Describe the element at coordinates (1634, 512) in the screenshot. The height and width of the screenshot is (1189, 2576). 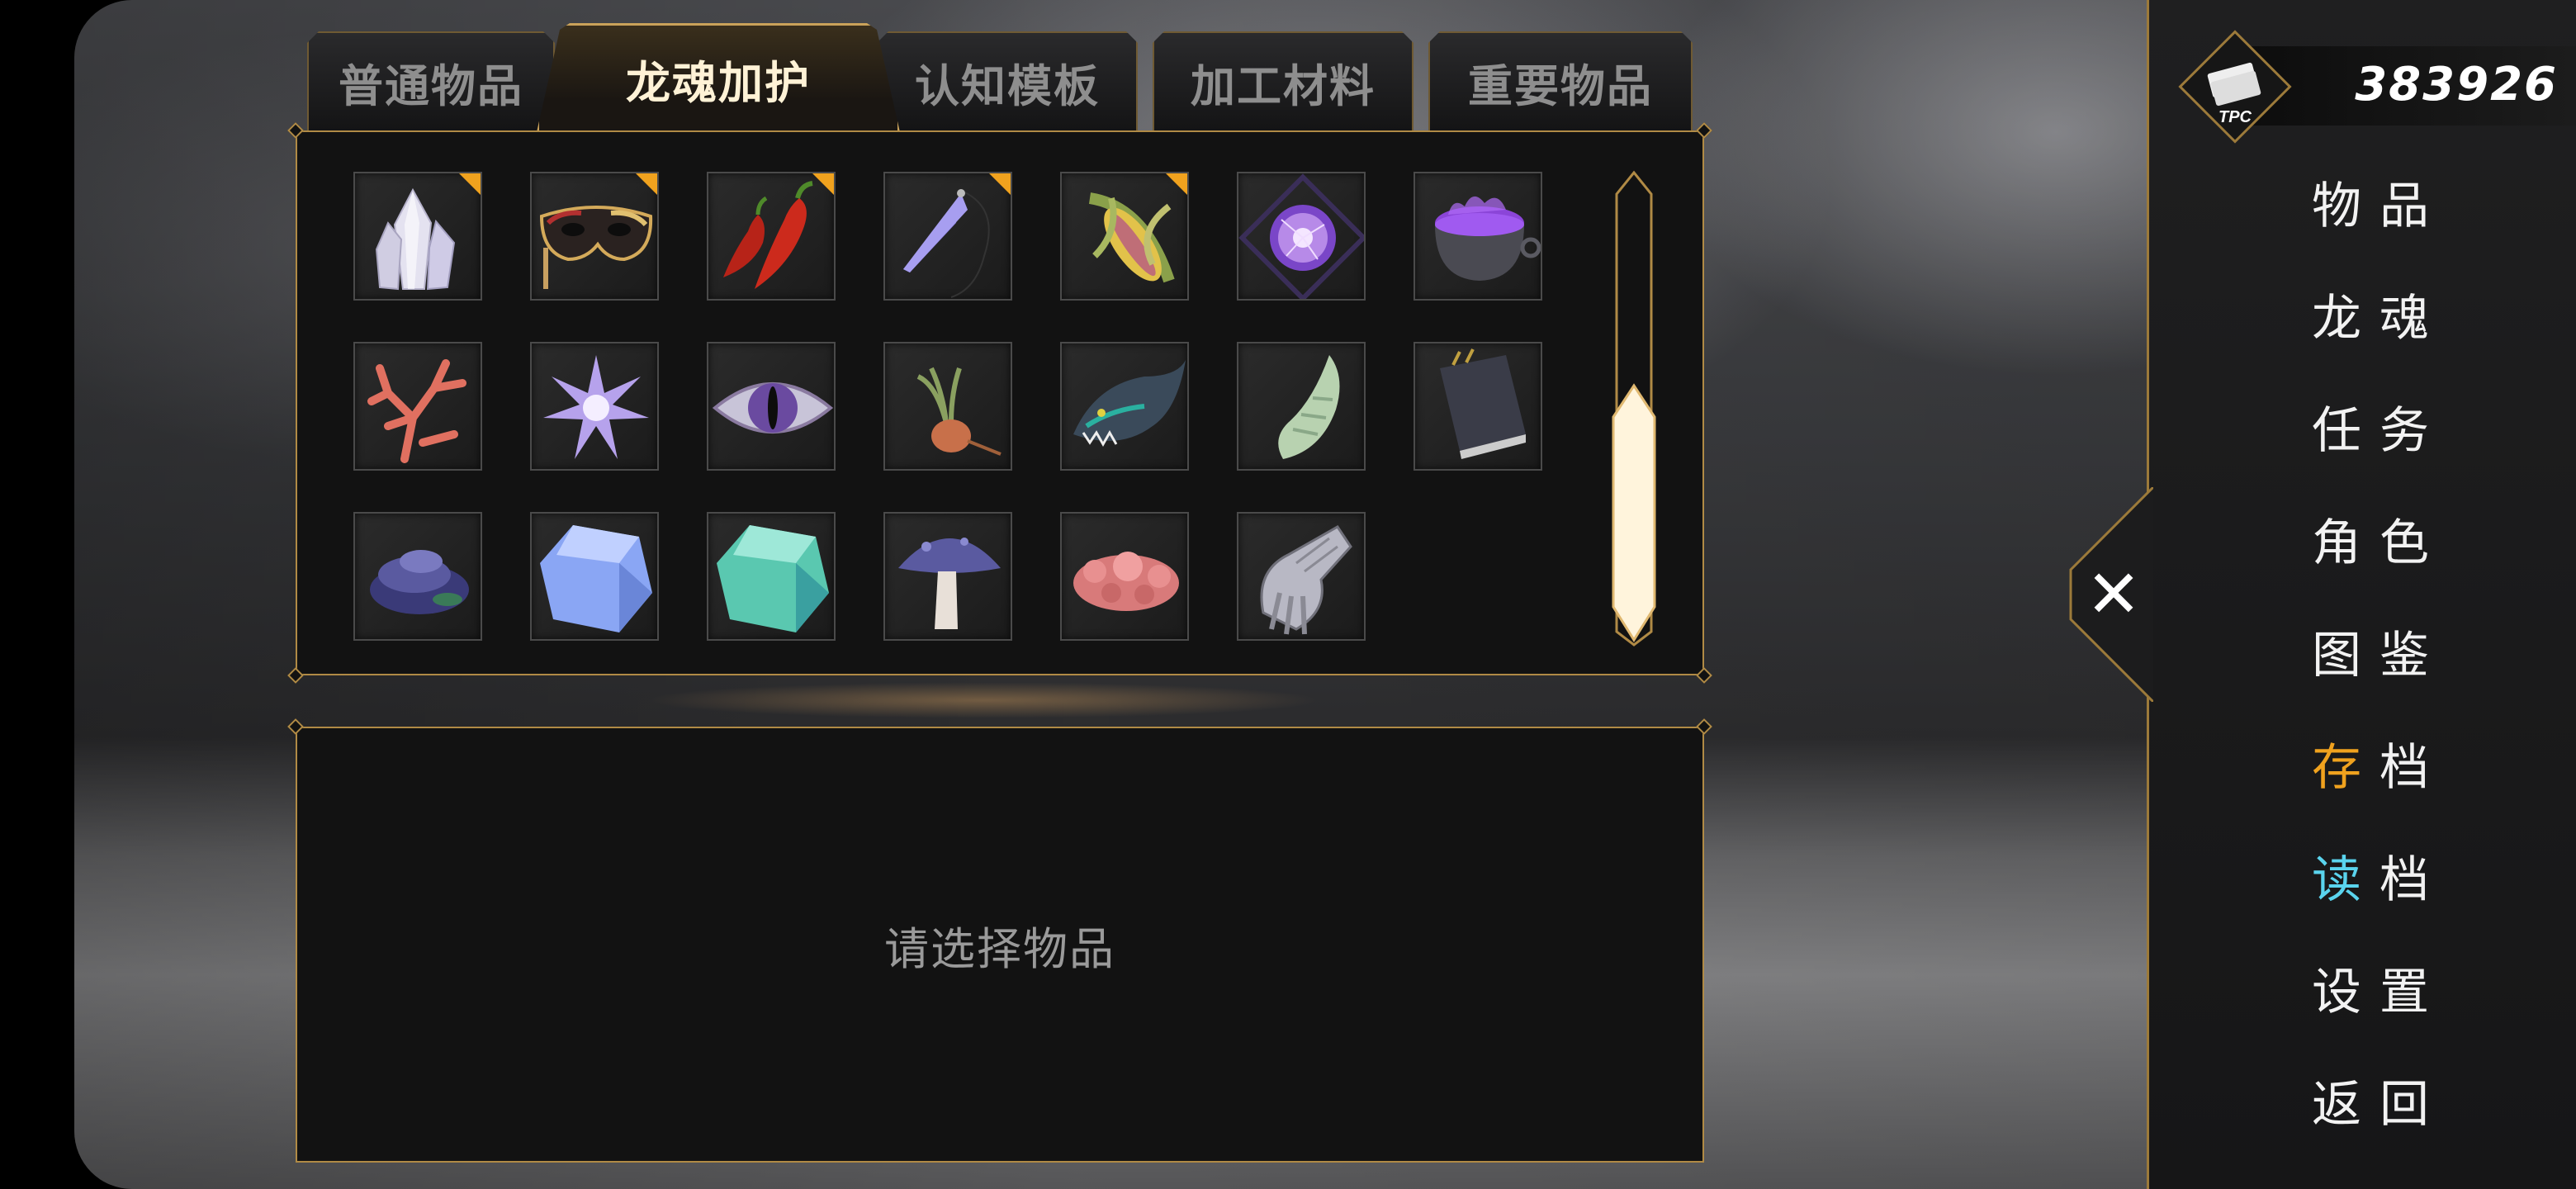
I see `scrollbar-thumb` at that location.